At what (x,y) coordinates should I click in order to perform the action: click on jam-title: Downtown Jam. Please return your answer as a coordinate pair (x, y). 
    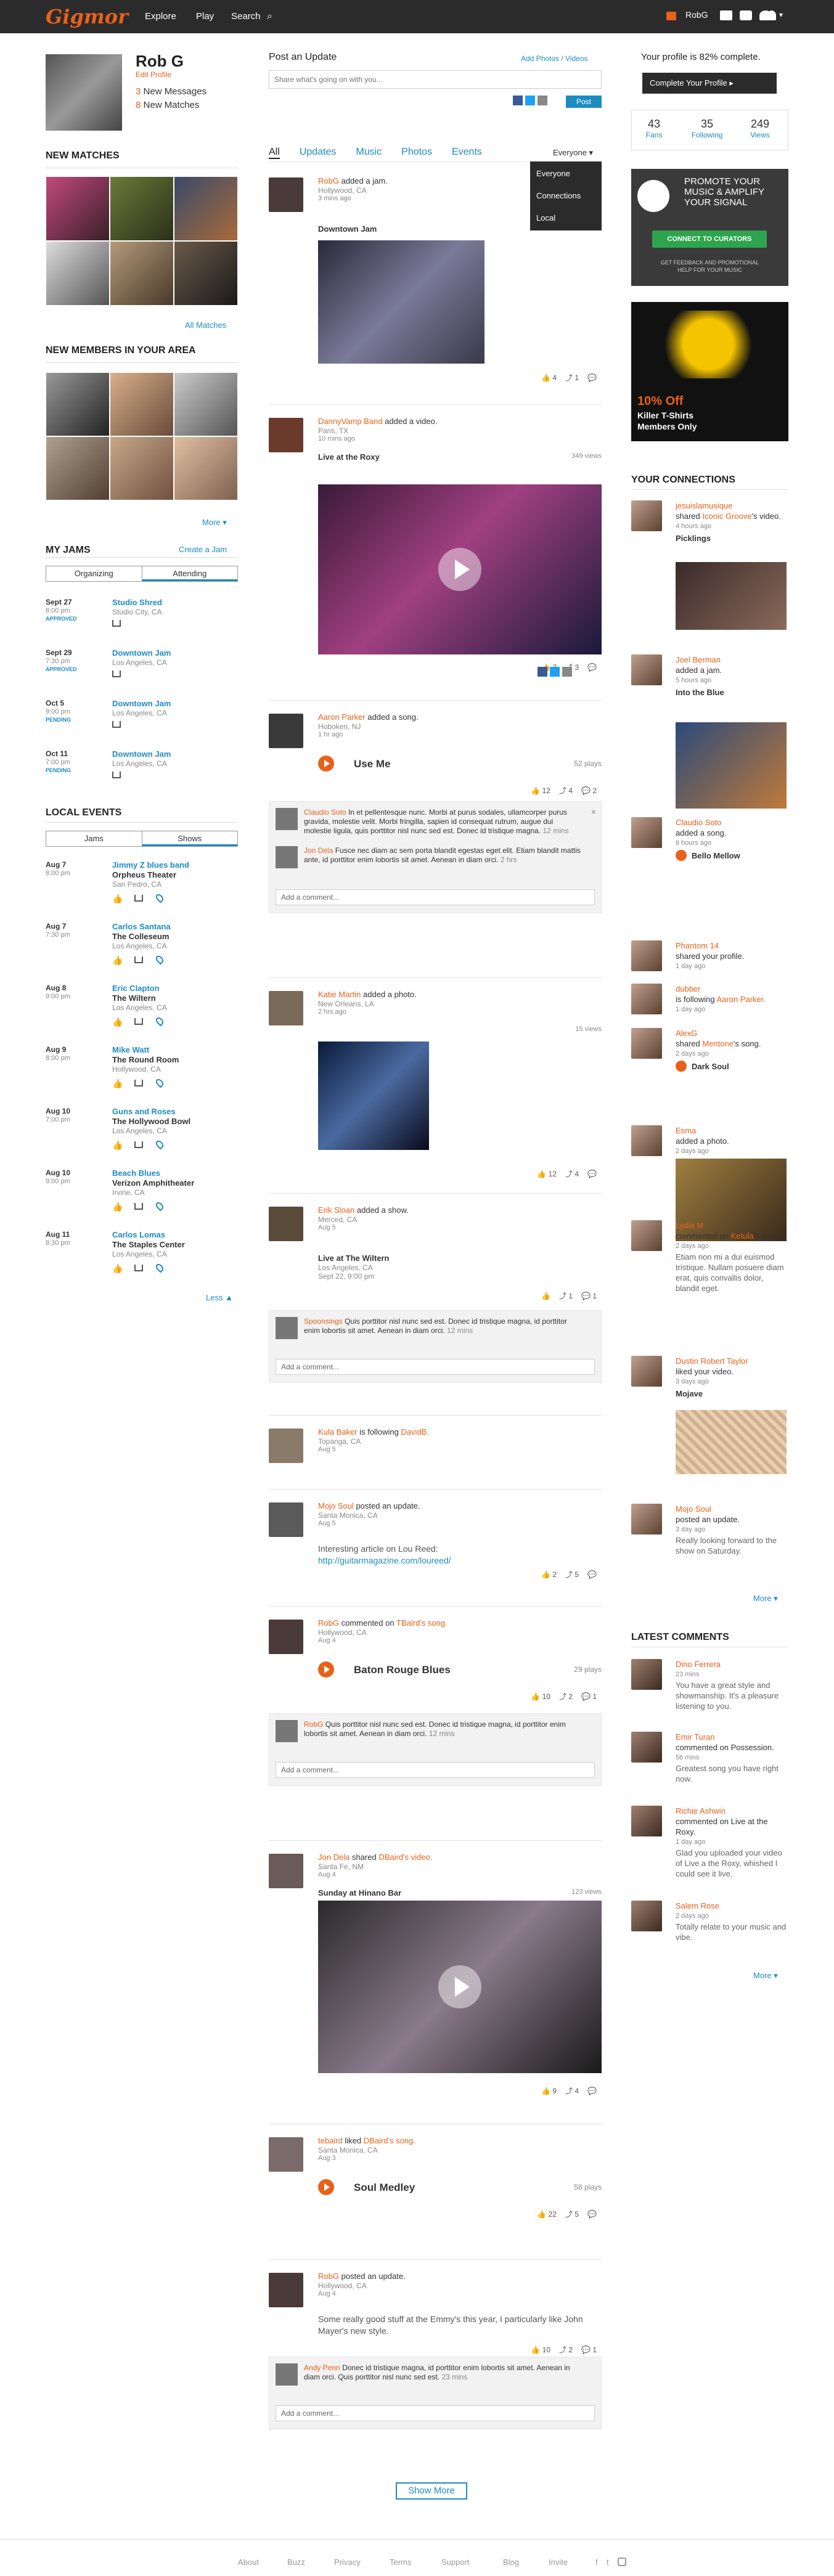
    Looking at the image, I should click on (141, 653).